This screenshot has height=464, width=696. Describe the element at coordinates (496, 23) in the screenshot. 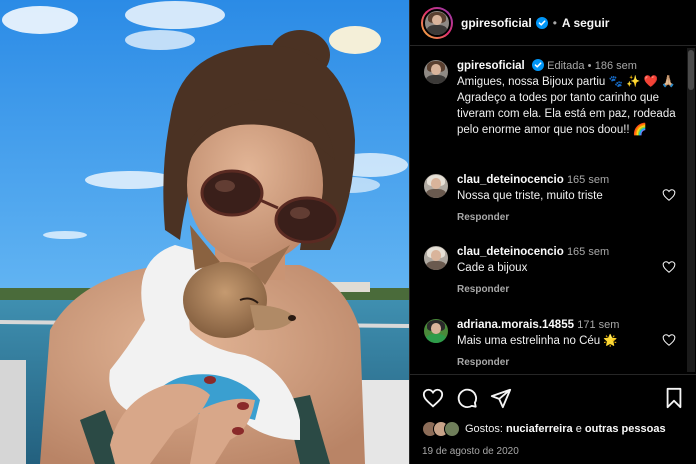

I see `author-username: gpiresoficial` at that location.